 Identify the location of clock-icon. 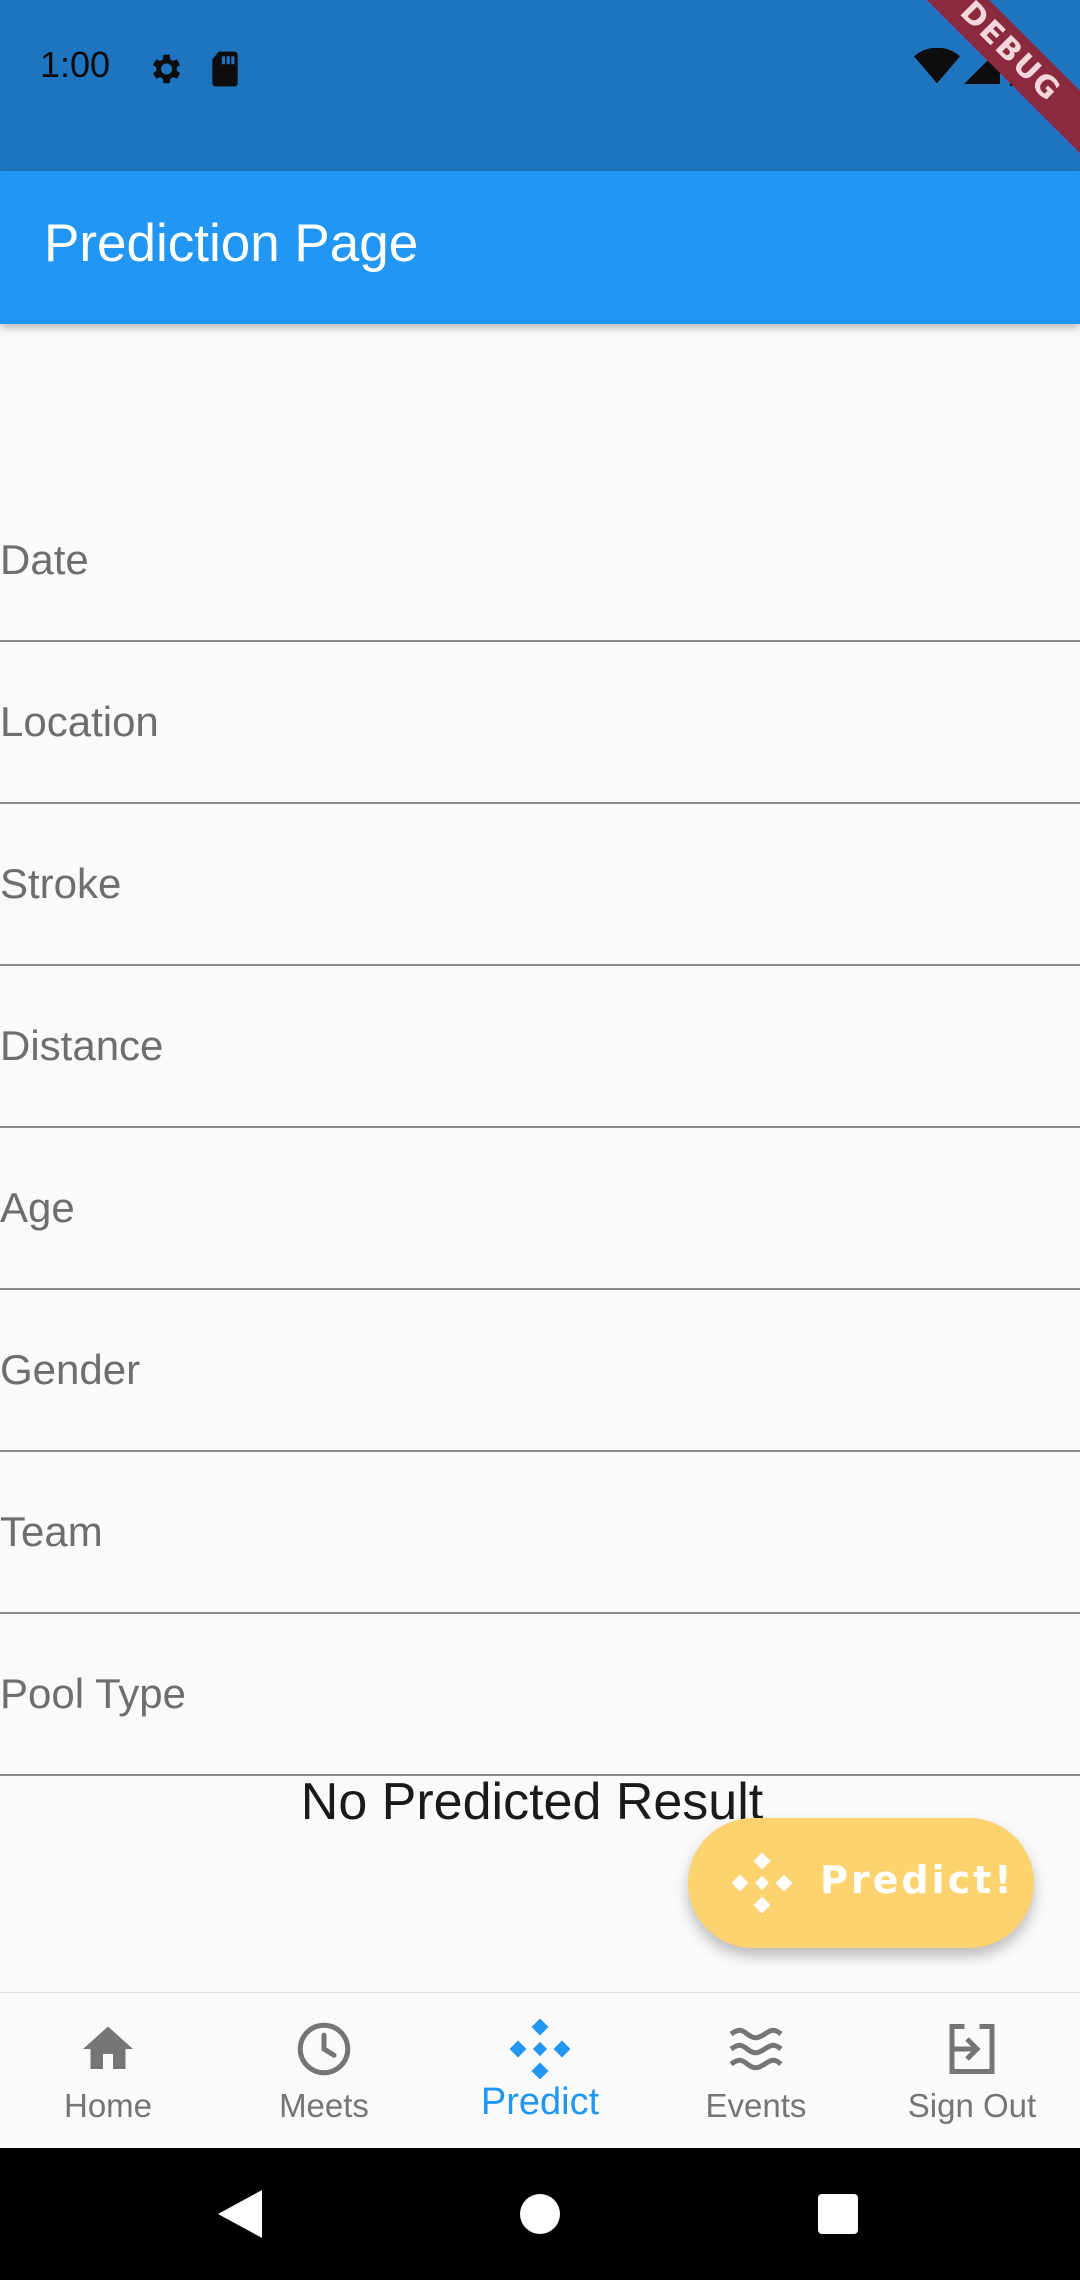
(324, 2049).